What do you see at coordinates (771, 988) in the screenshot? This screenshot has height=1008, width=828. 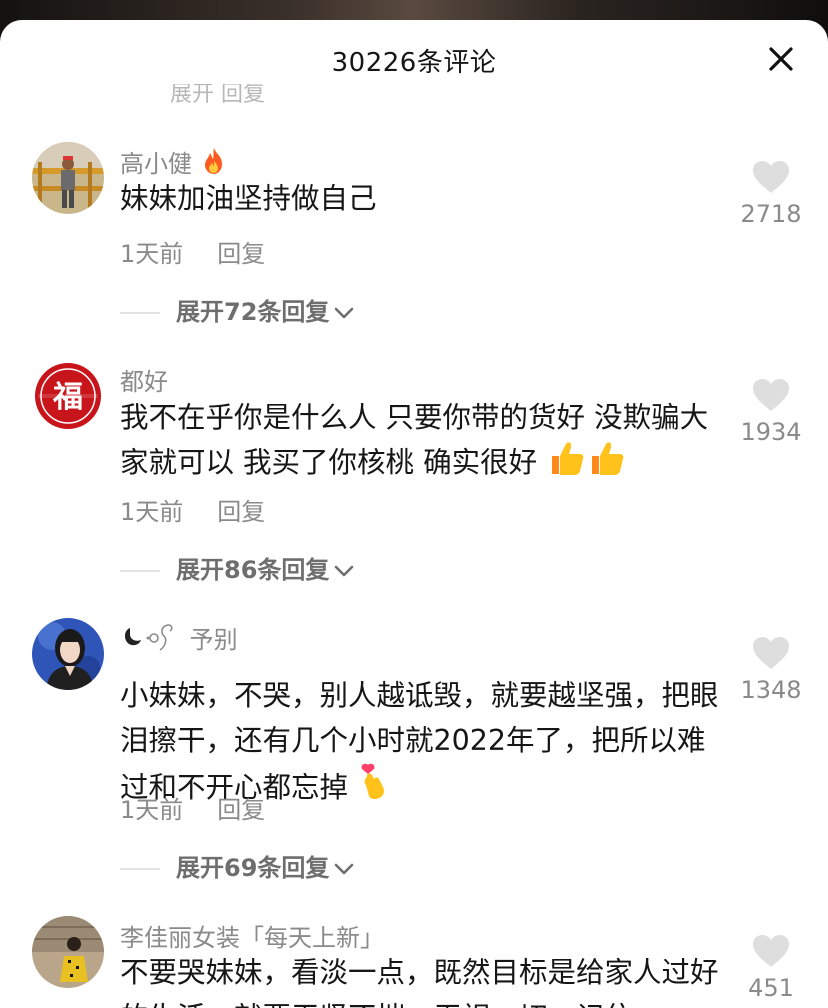 I see `like-count: 451` at bounding box center [771, 988].